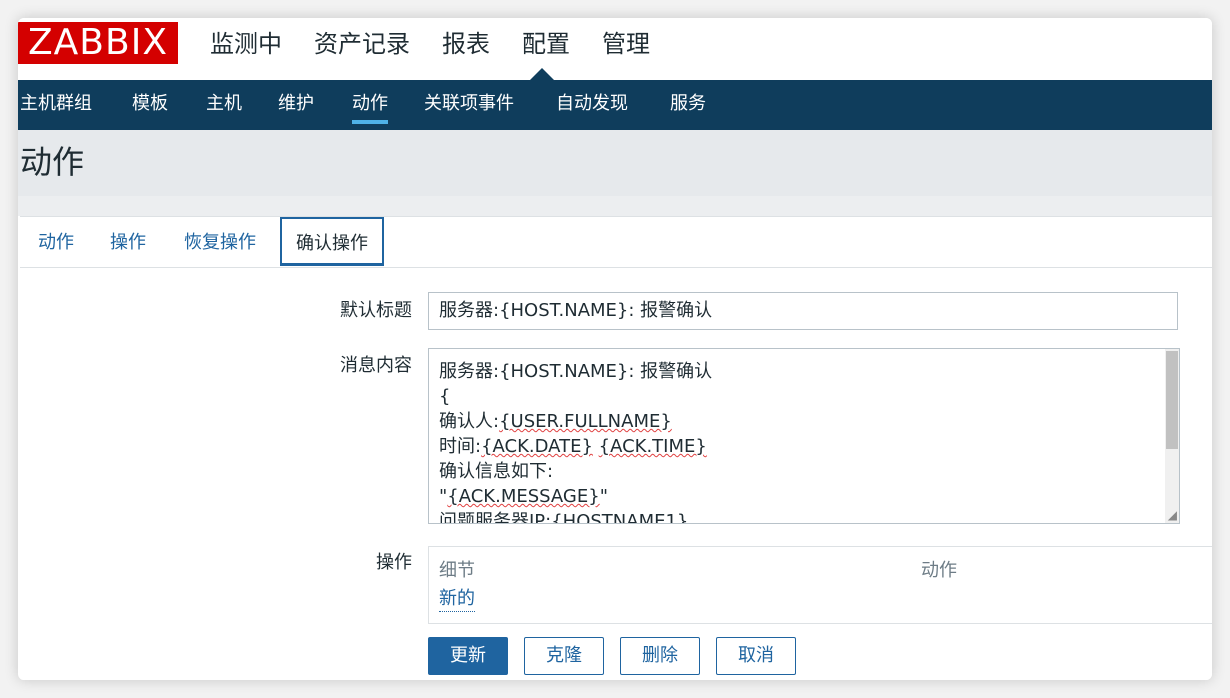  What do you see at coordinates (585, 421) in the screenshot?
I see `macro-user-fullname: {USER.FULLNAME}` at bounding box center [585, 421].